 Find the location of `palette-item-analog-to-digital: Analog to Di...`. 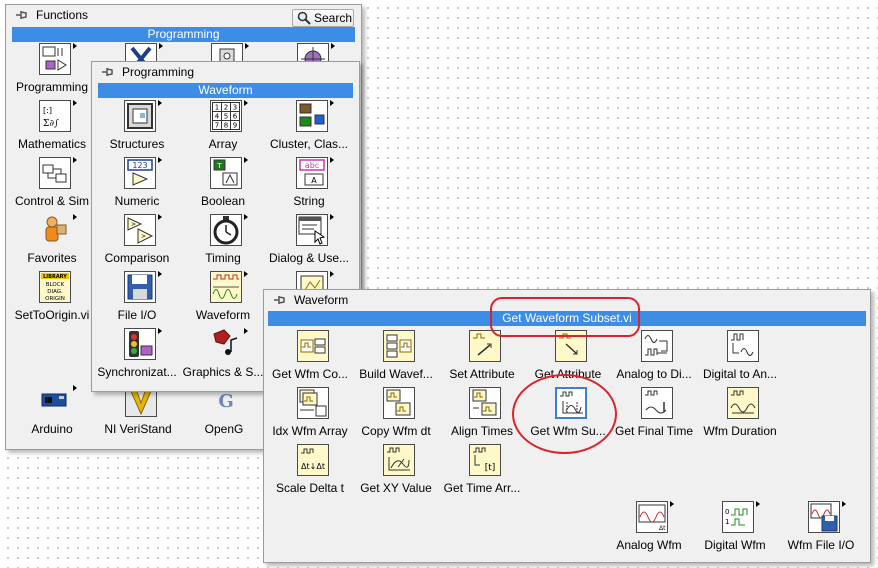

palette-item-analog-to-digital: Analog to Di... is located at coordinates (654, 358).